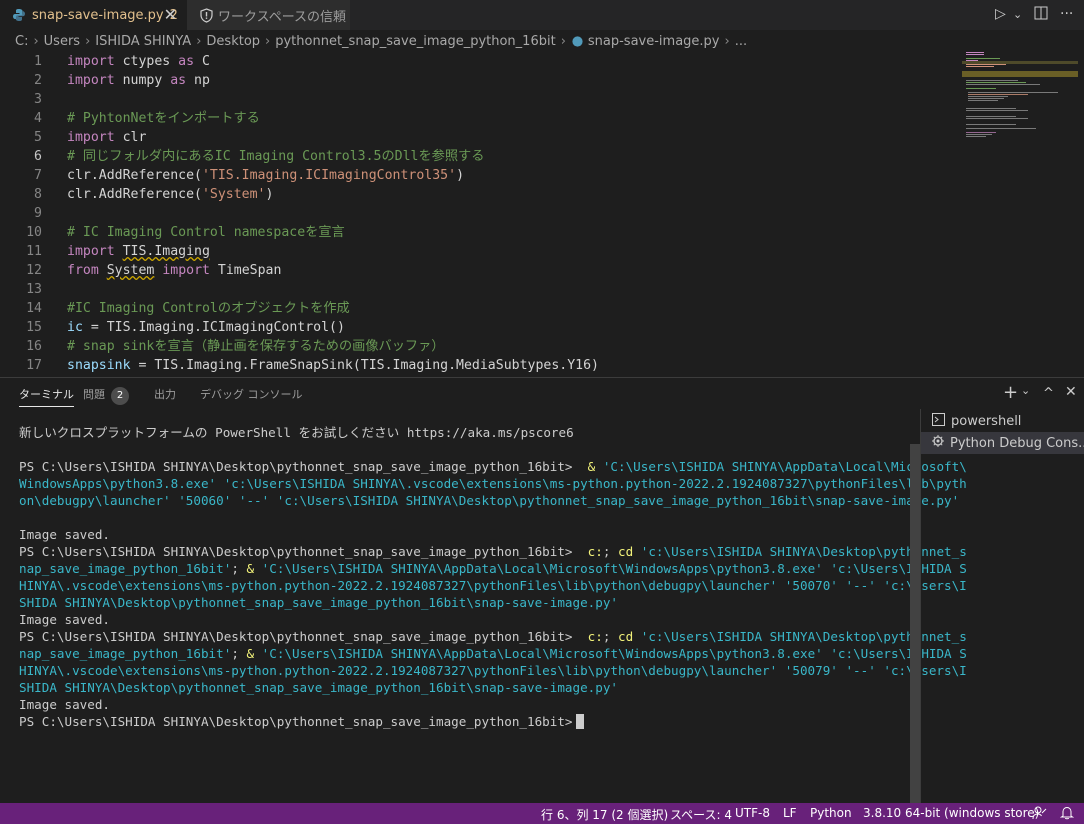  Describe the element at coordinates (233, 41) in the screenshot. I see `breadcrumb-item: Desktop` at that location.